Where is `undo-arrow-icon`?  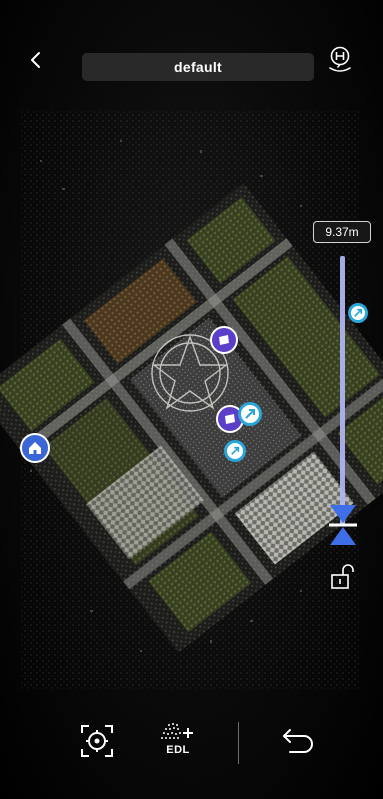
undo-arrow-icon is located at coordinates (298, 741).